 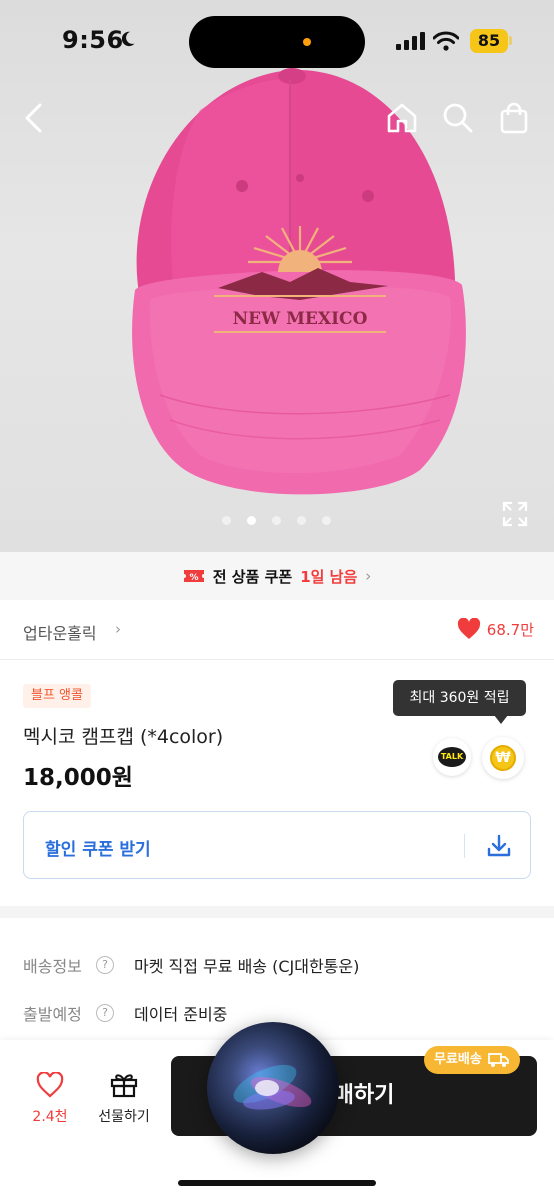 What do you see at coordinates (98, 850) in the screenshot?
I see `get-coupon-label: 할인 쿠폰 받기` at bounding box center [98, 850].